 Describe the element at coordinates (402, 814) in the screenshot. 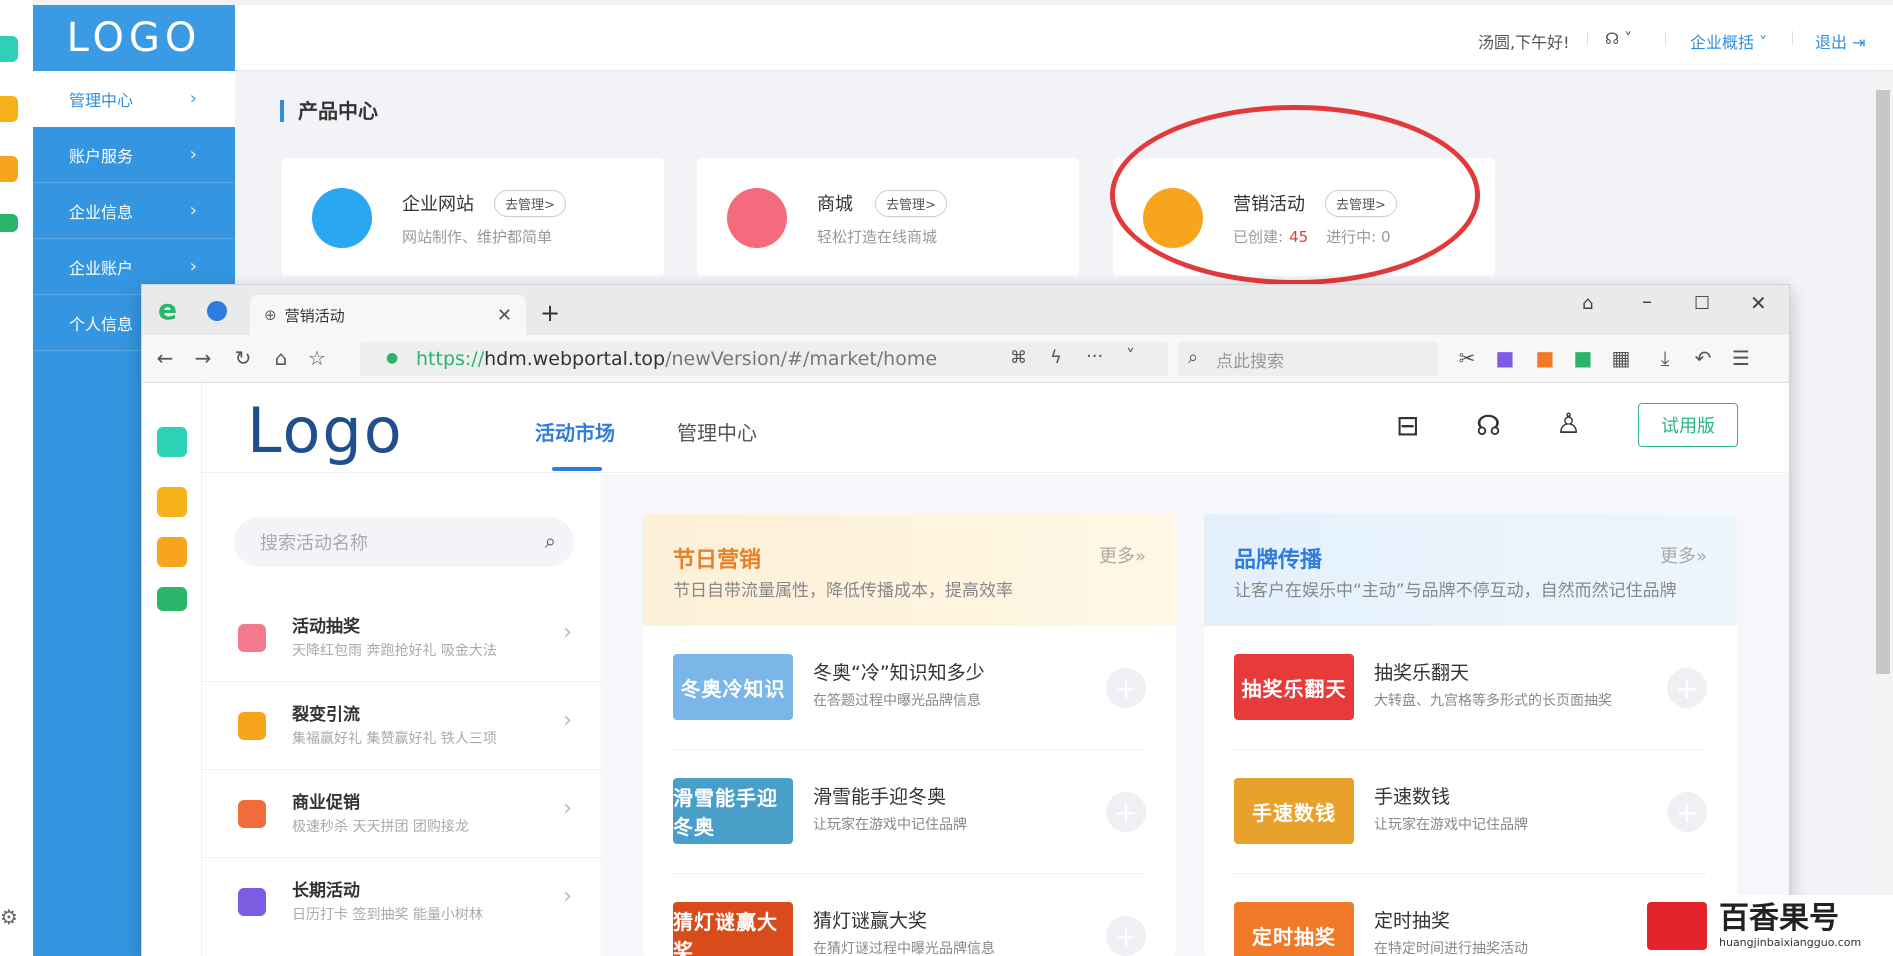

I see `category-promotion: 商业促销 极速秒杀 天天拼团 团购接龙 ›` at that location.